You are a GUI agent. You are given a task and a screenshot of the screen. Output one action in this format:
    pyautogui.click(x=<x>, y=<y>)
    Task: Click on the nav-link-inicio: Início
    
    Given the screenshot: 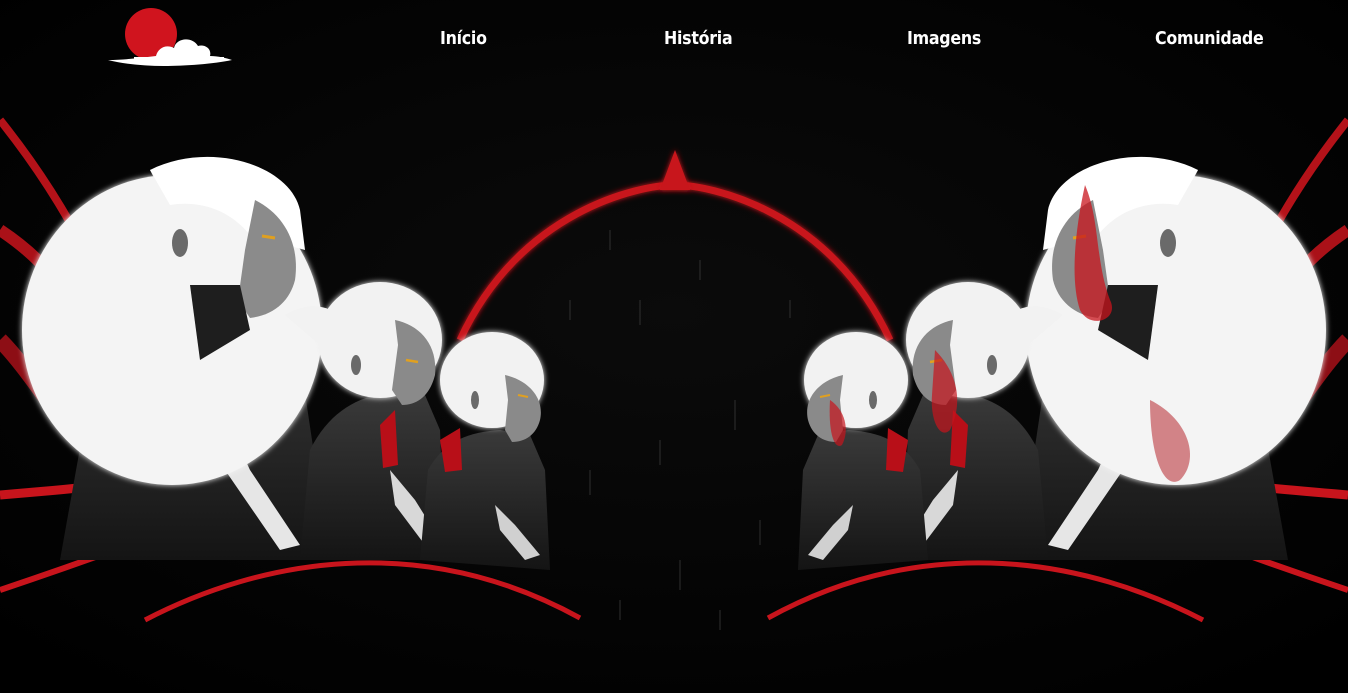 What is the action you would take?
    pyautogui.click(x=463, y=38)
    